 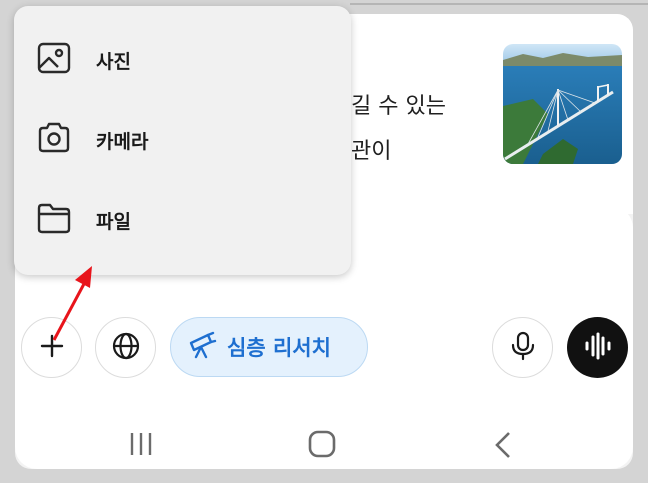 I want to click on system-nav-bar, so click(x=324, y=444).